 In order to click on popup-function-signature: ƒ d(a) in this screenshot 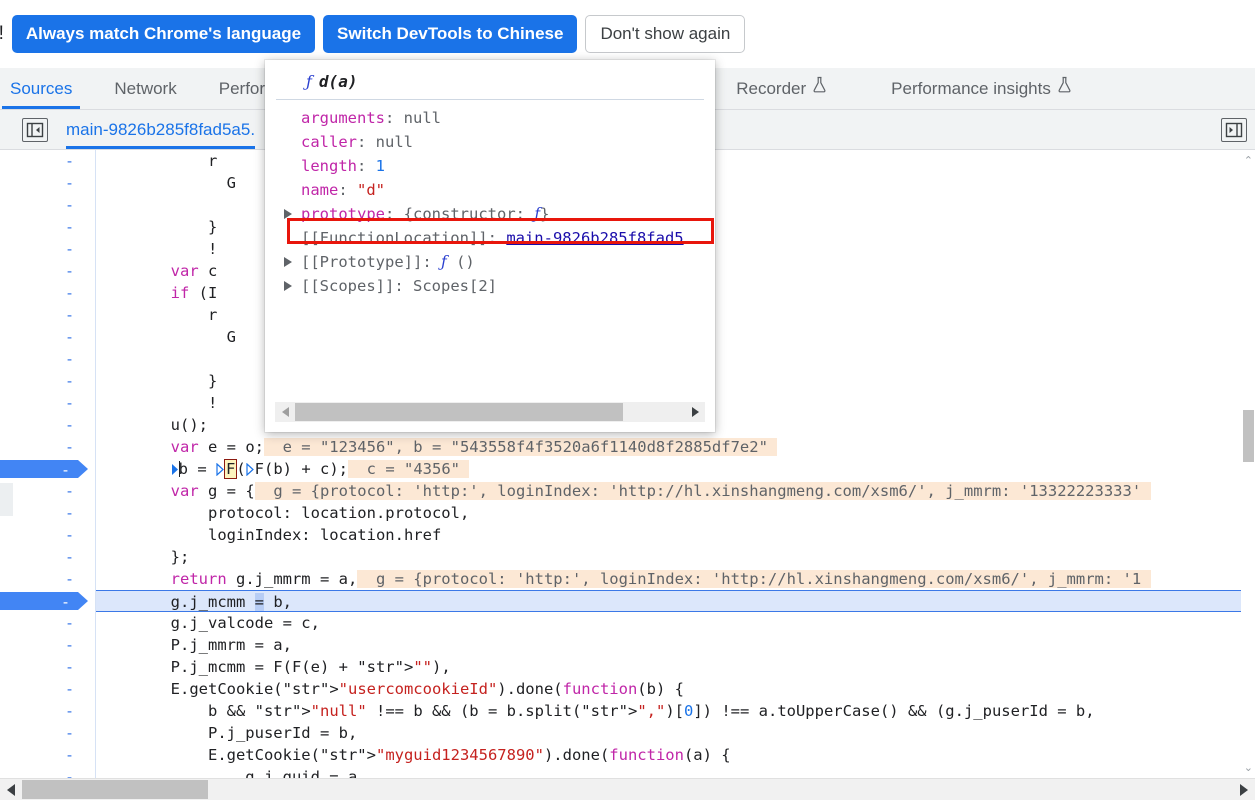, I will do `click(490, 80)`.